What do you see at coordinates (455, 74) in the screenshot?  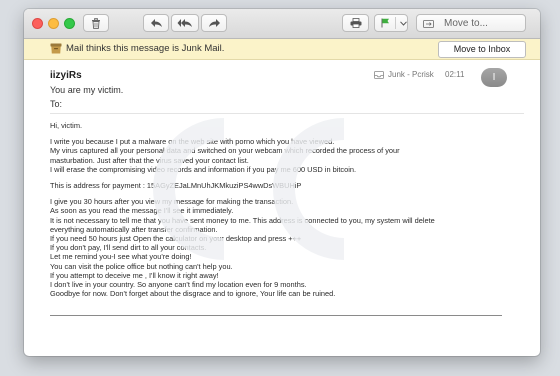 I see `received-time: 02:11` at bounding box center [455, 74].